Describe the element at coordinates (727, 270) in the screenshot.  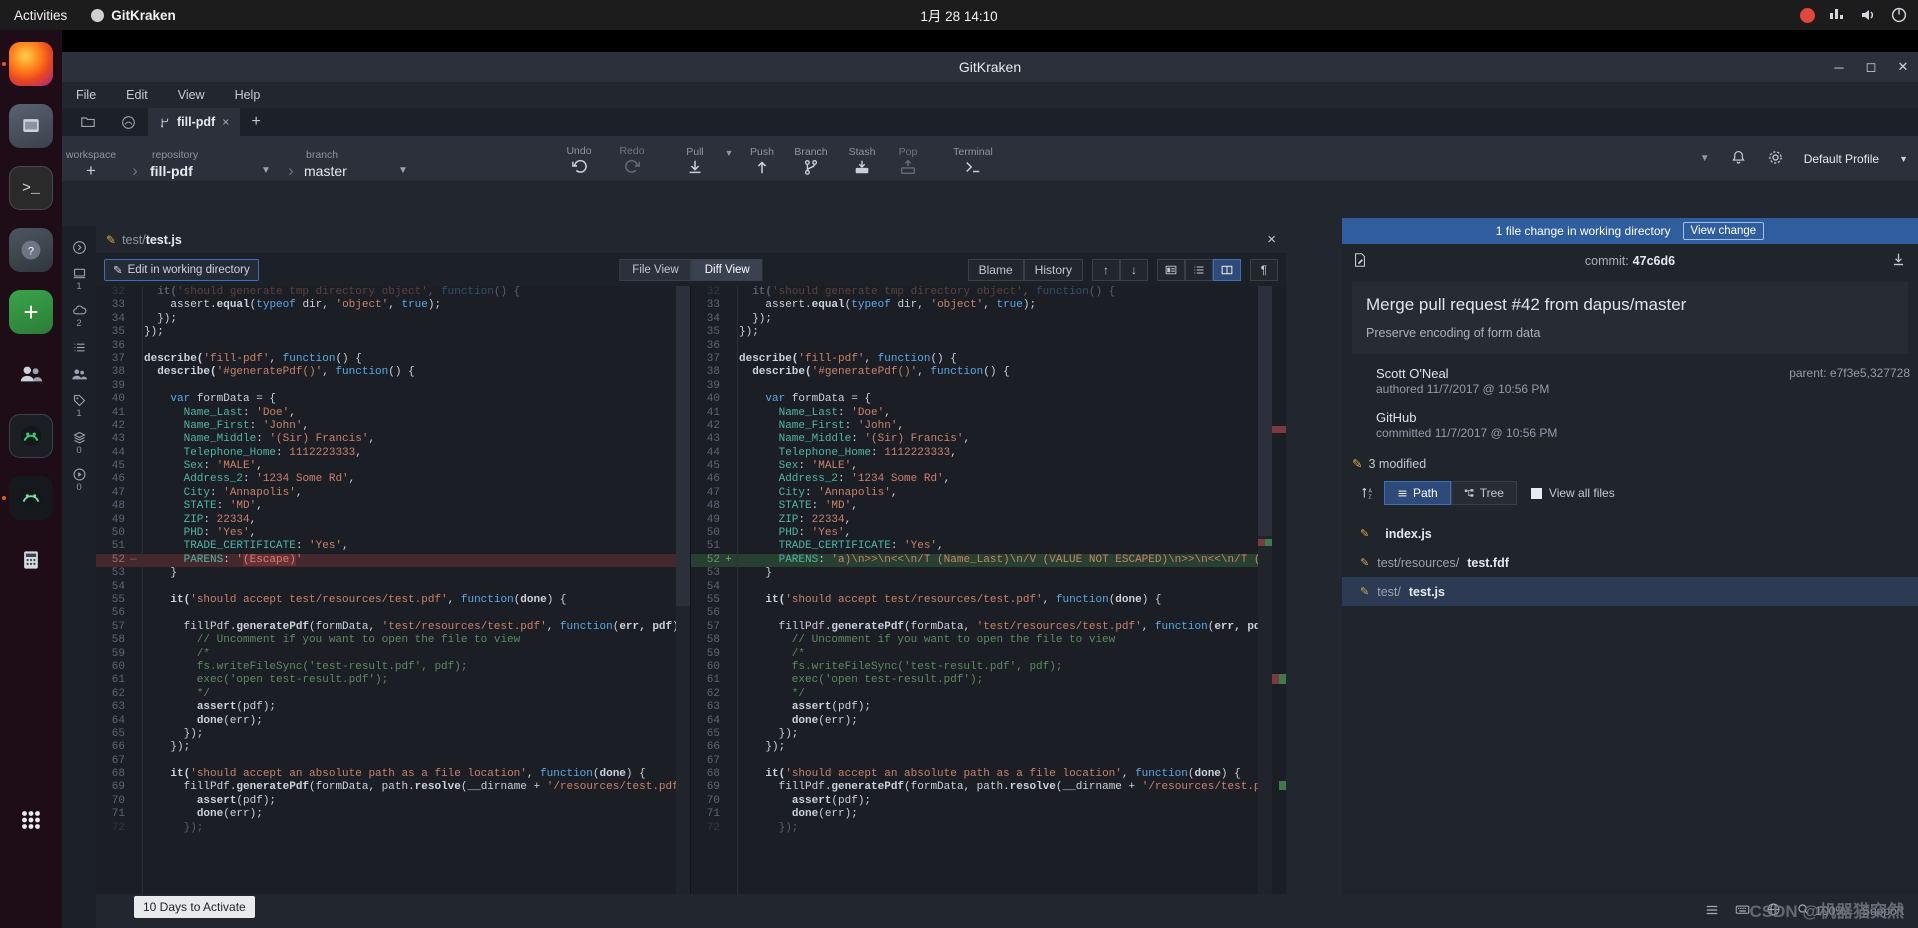
I see `diff-view-button: Diff View` at that location.